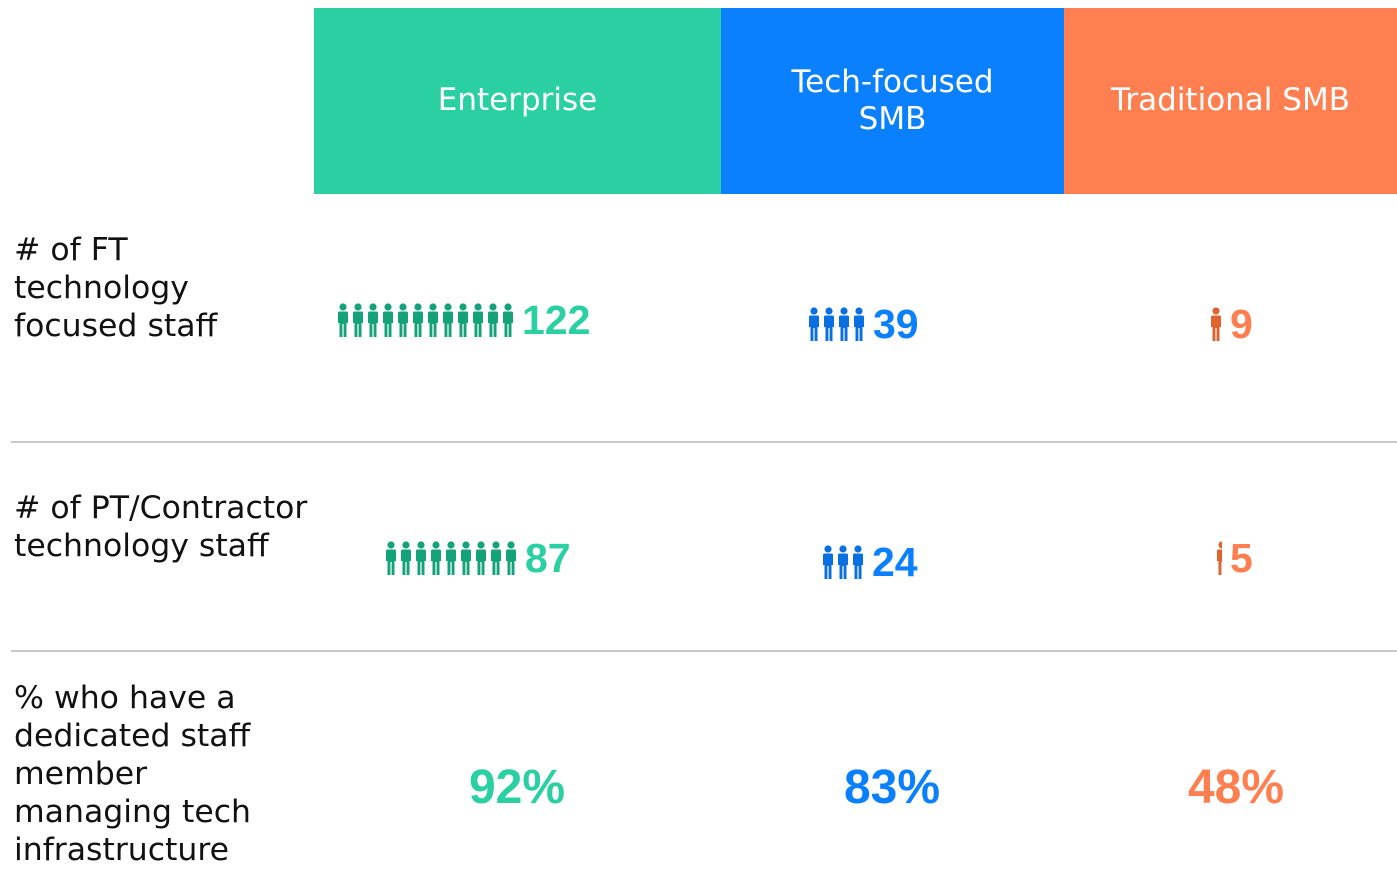 Image resolution: width=1397 pixels, height=895 pixels. I want to click on dedicated-staff-techsmb-value: 83%, so click(892, 787).